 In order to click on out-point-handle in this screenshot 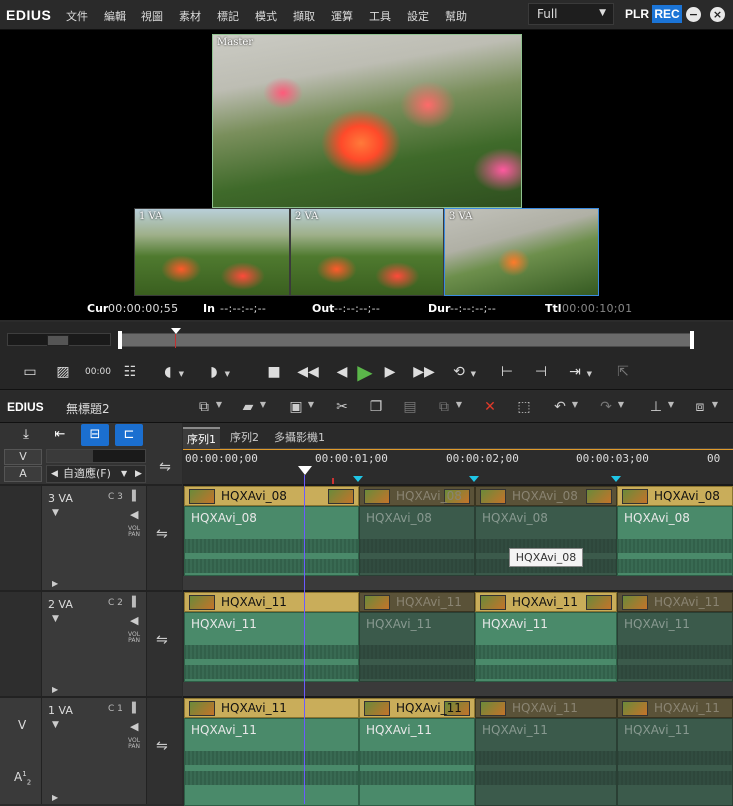, I will do `click(692, 340)`.